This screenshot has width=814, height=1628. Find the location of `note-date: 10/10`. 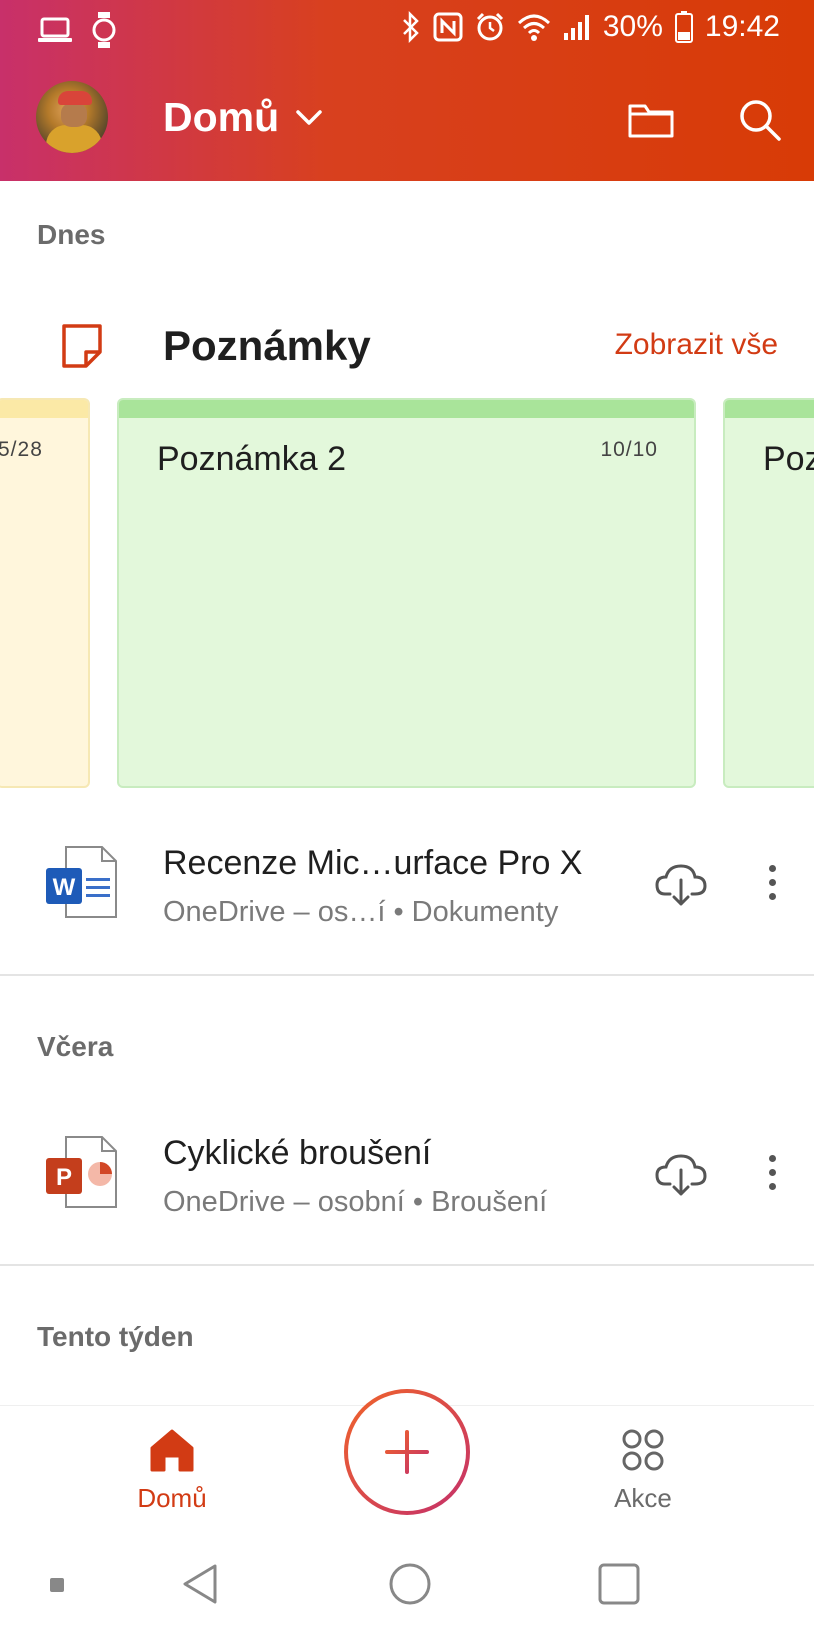

note-date: 10/10 is located at coordinates (629, 449).